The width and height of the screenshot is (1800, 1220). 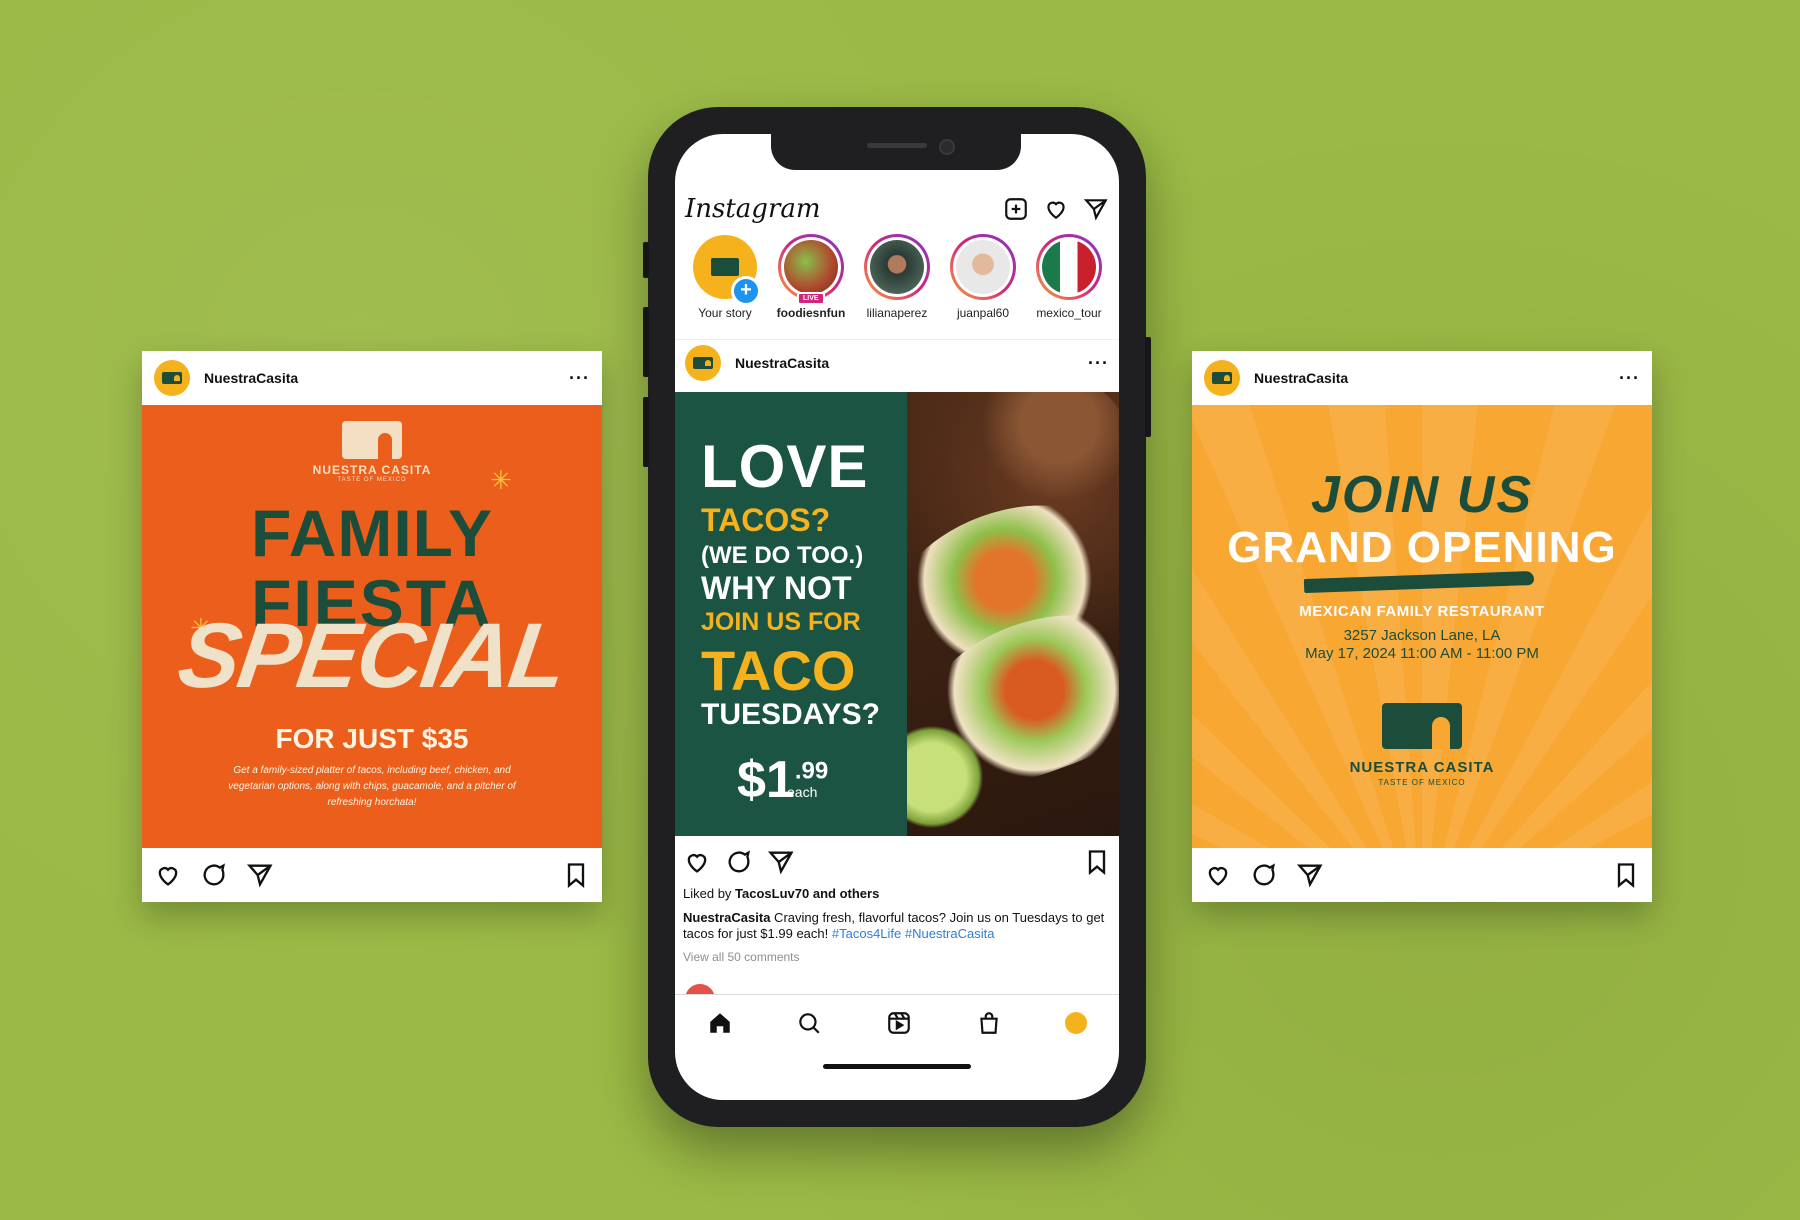 I want to click on price-line: FOR JUST $35, so click(x=372, y=738).